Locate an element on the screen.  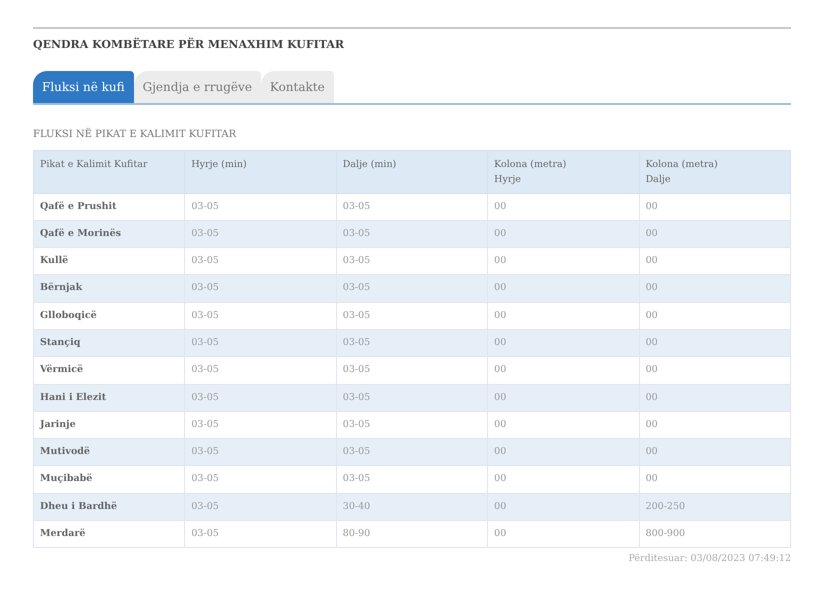
tab: Gjendja e rrugëve is located at coordinates (197, 86).